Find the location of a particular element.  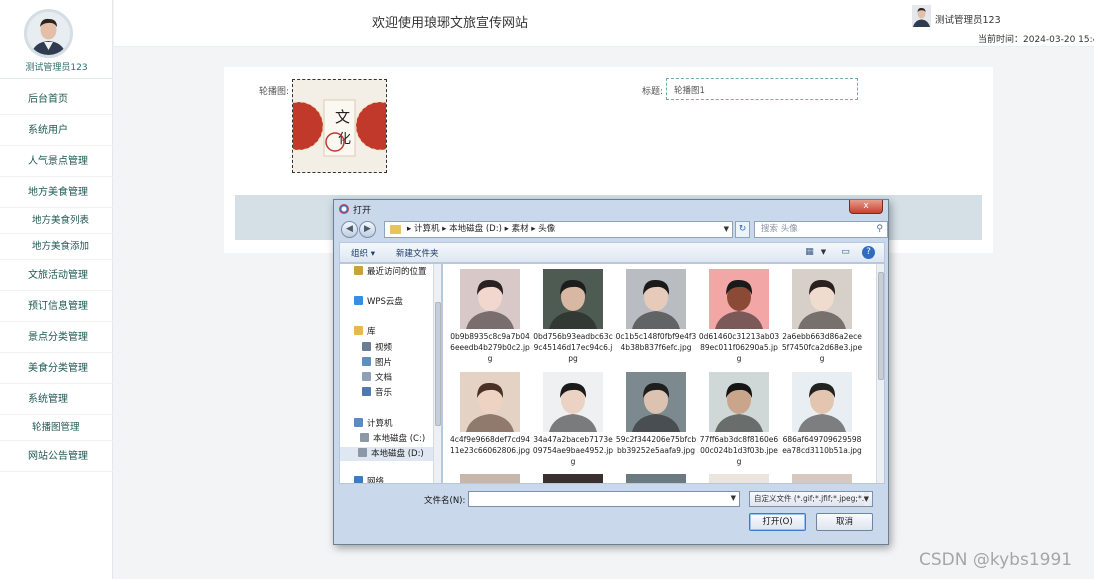

file-name-dropdown-icon: ▼ is located at coordinates (733, 498).